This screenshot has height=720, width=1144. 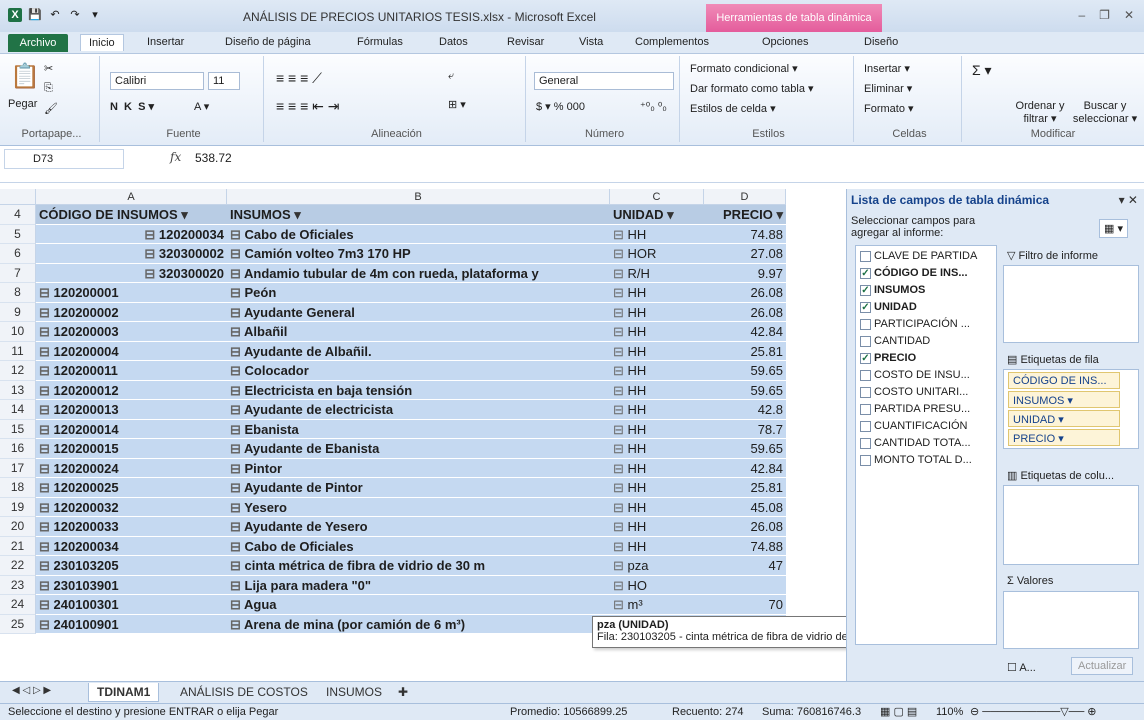 What do you see at coordinates (18, 624) in the screenshot?
I see `row-number: 25` at bounding box center [18, 624].